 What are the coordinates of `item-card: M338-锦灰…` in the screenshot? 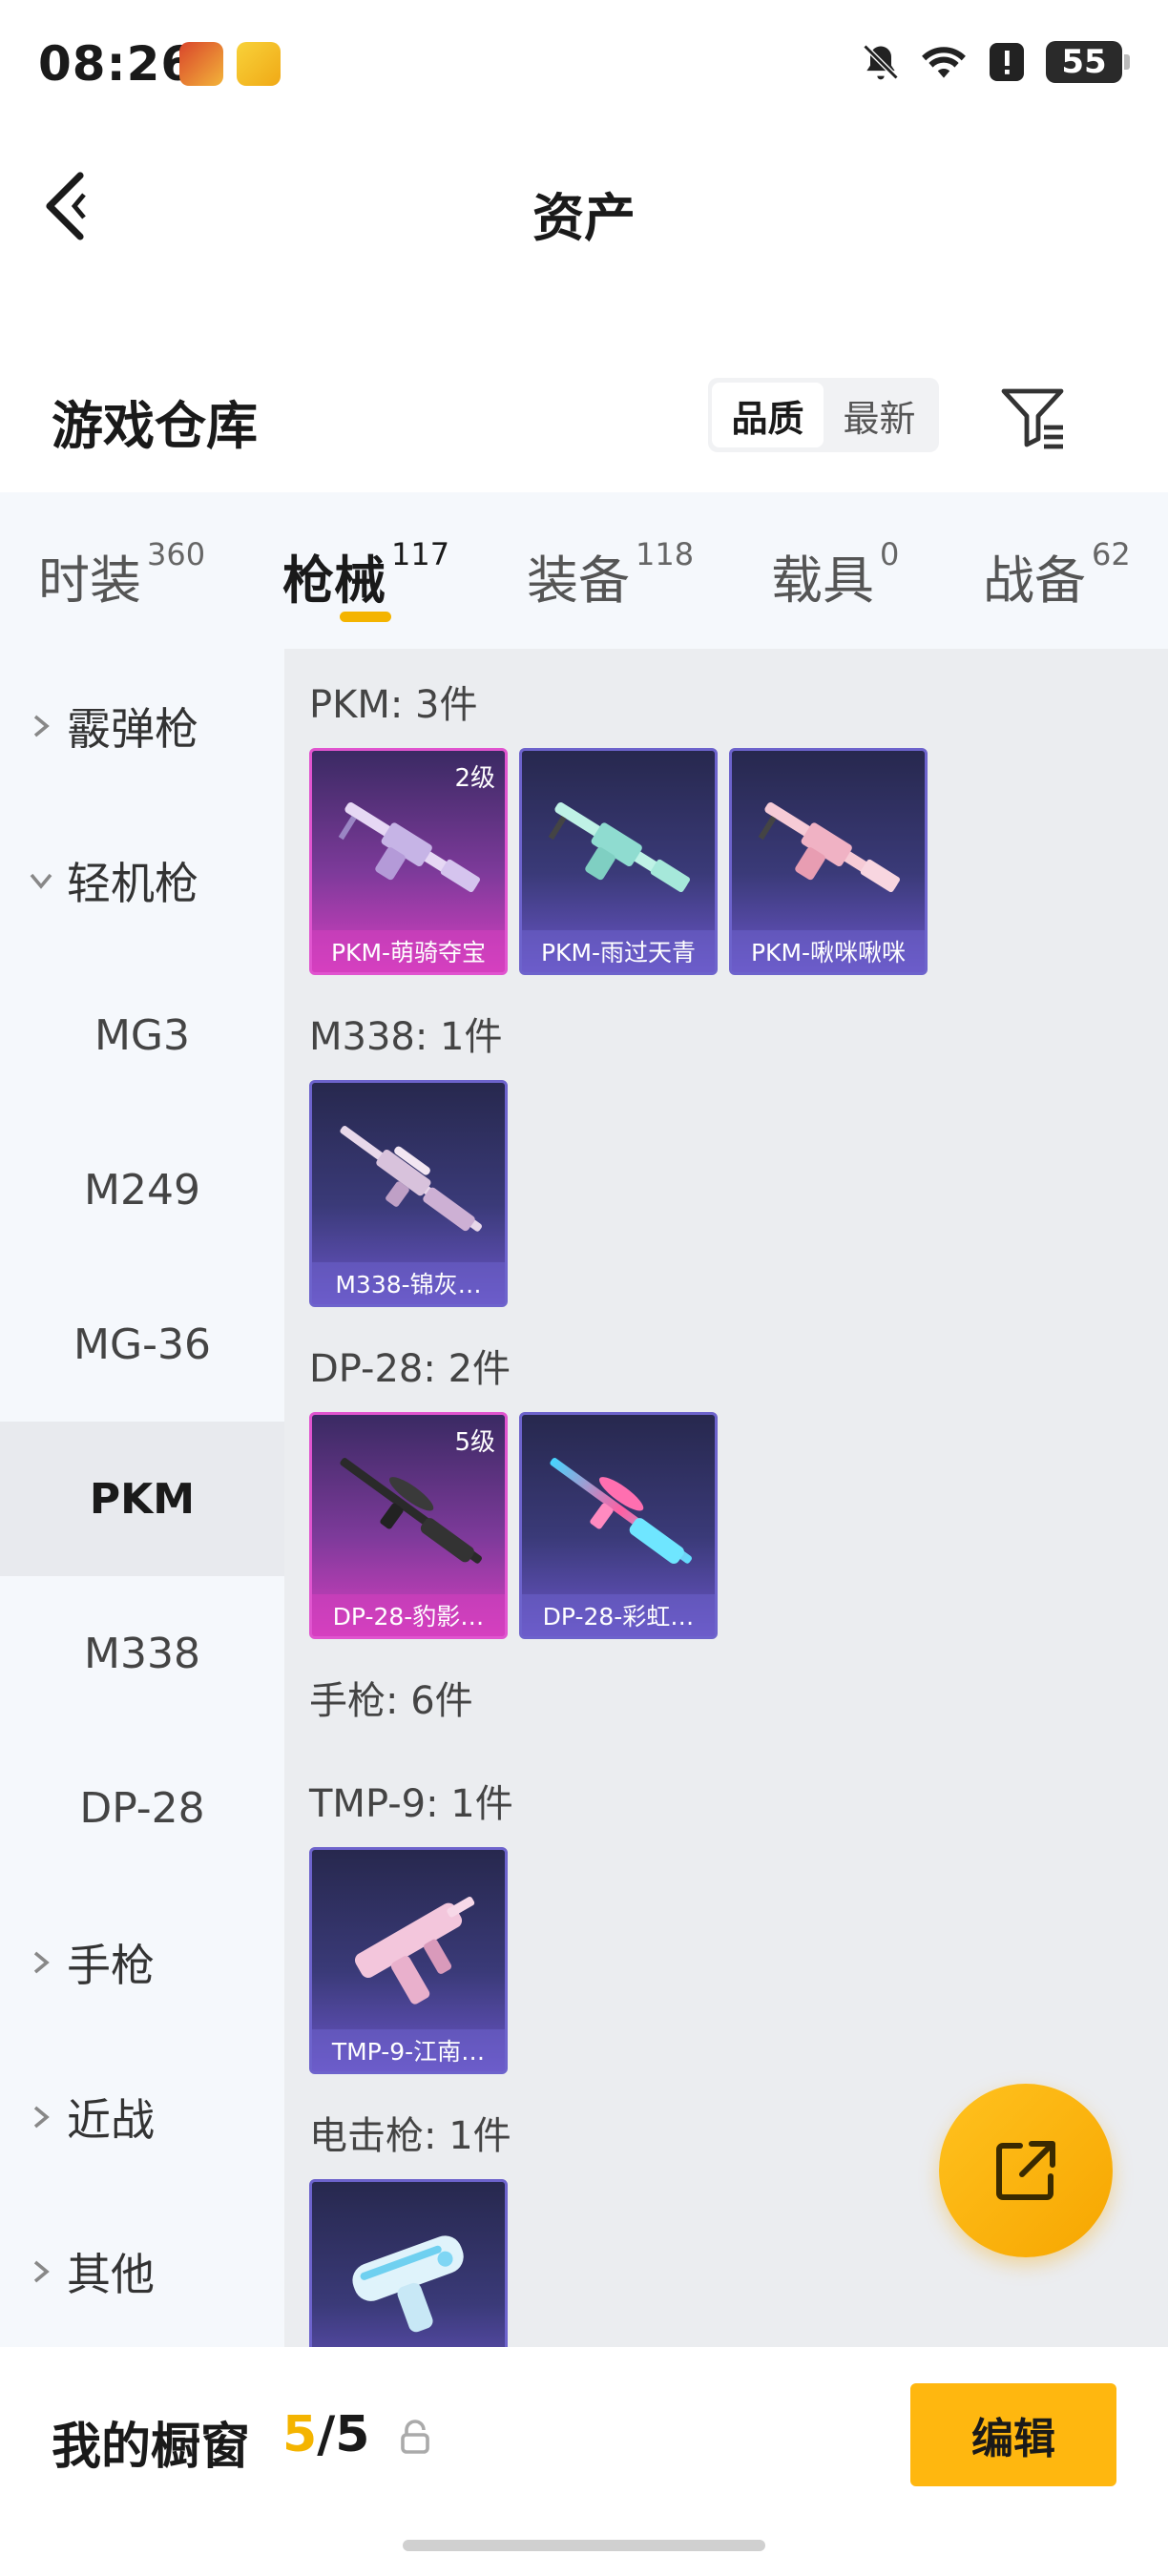 It's located at (408, 1193).